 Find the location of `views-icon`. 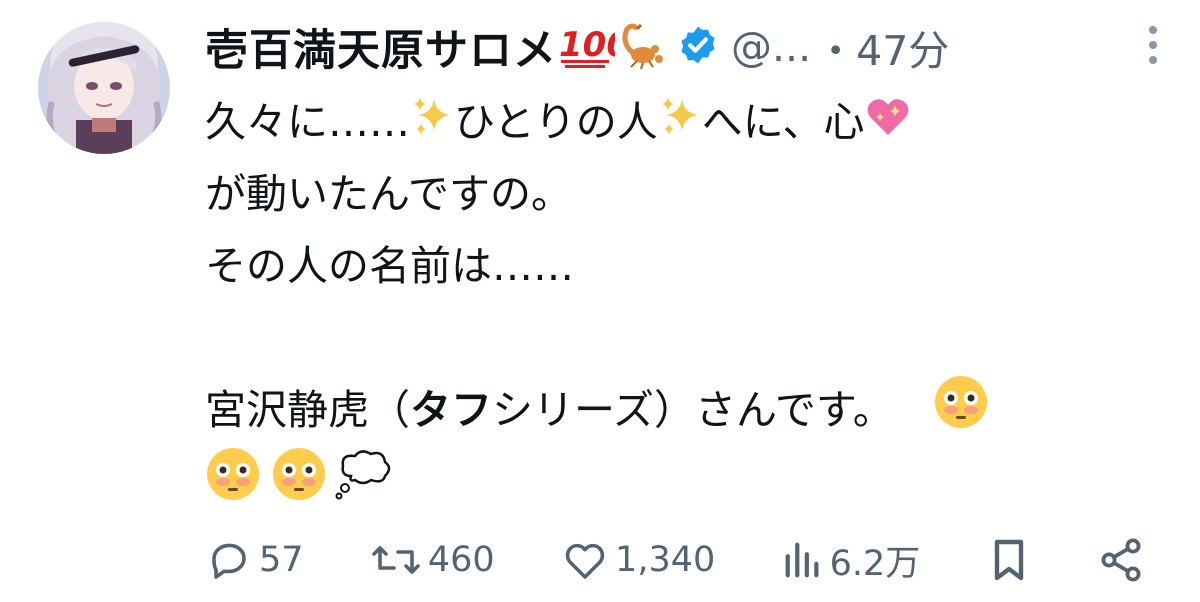

views-icon is located at coordinates (802, 560).